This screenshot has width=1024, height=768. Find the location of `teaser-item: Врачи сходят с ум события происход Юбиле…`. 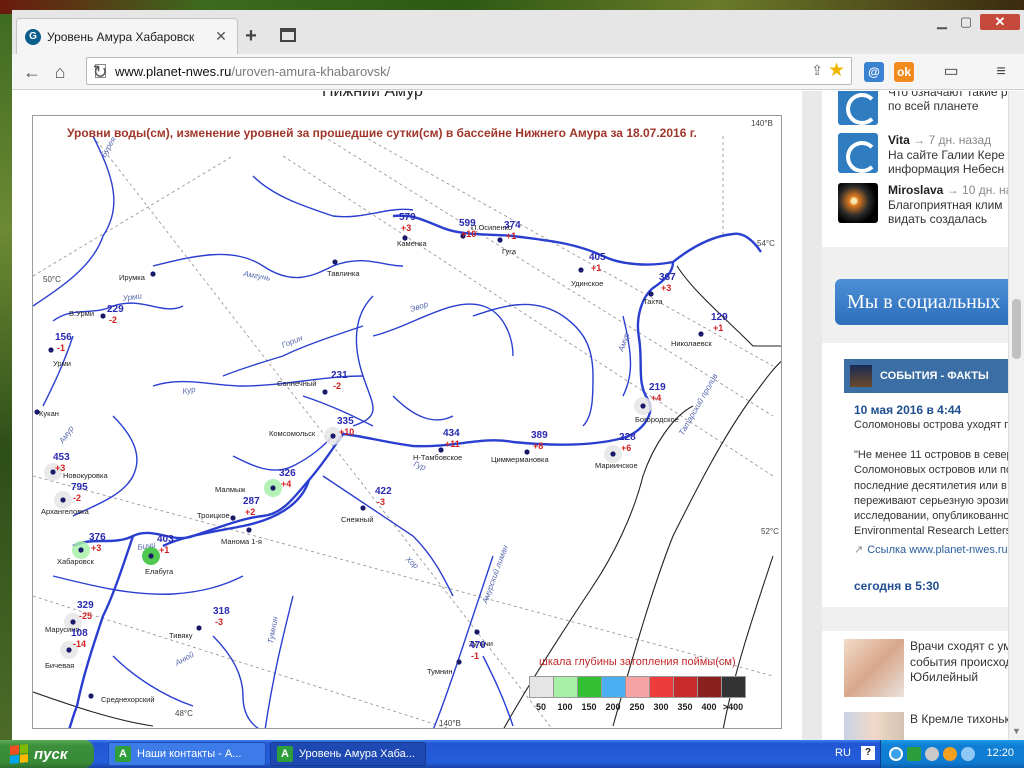

teaser-item: Врачи сходят с ум события происход Юбиле… is located at coordinates (926, 669).